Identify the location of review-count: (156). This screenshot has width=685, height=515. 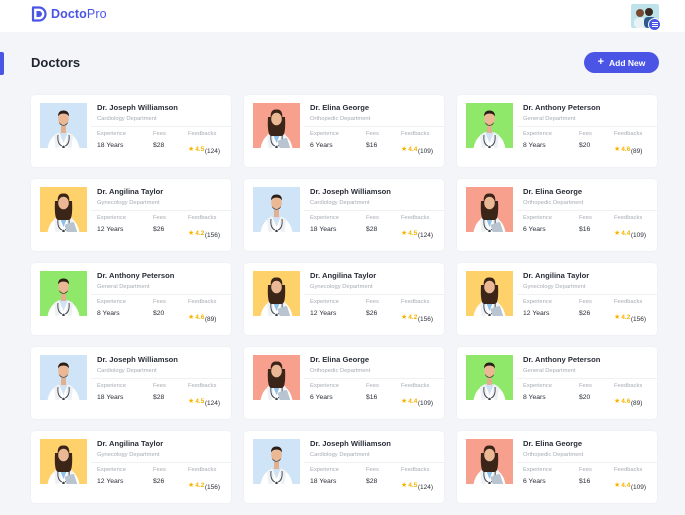
(212, 235).